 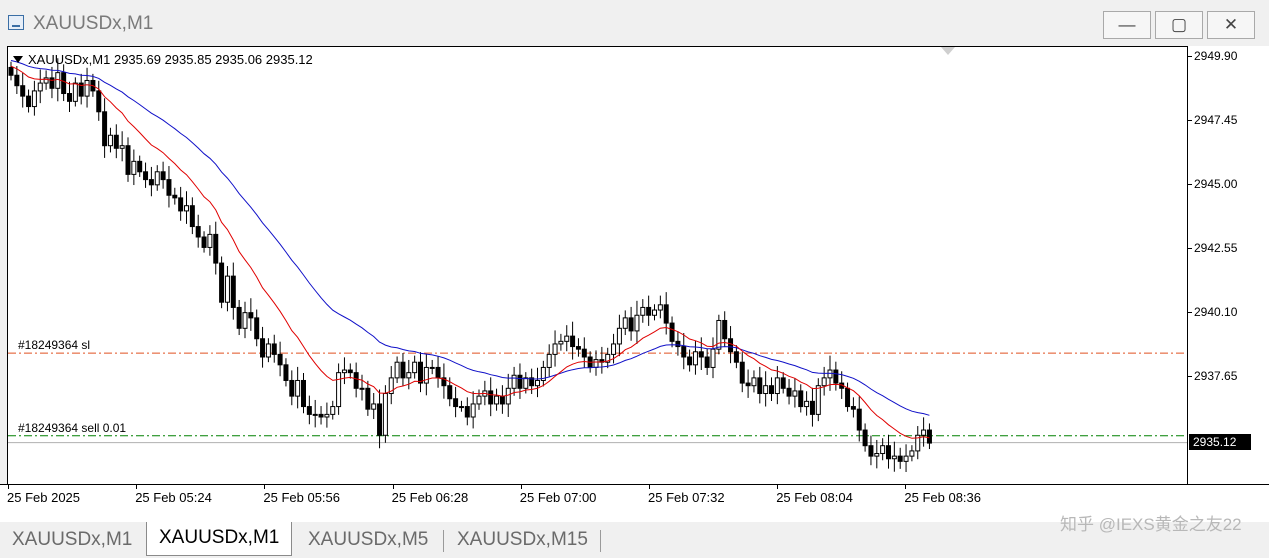 I want to click on dropdown-triangle-icon, so click(x=18, y=59).